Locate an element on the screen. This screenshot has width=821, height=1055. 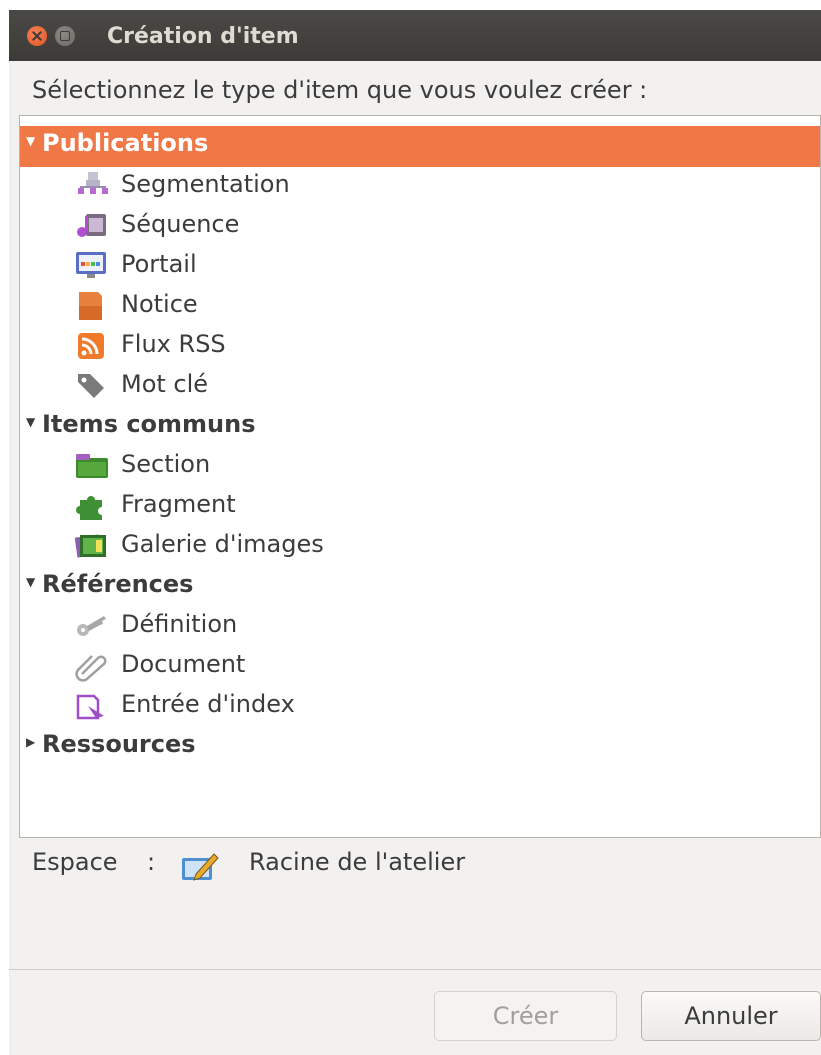
tree-item-mot-cle: Mot clé is located at coordinates (420, 387).